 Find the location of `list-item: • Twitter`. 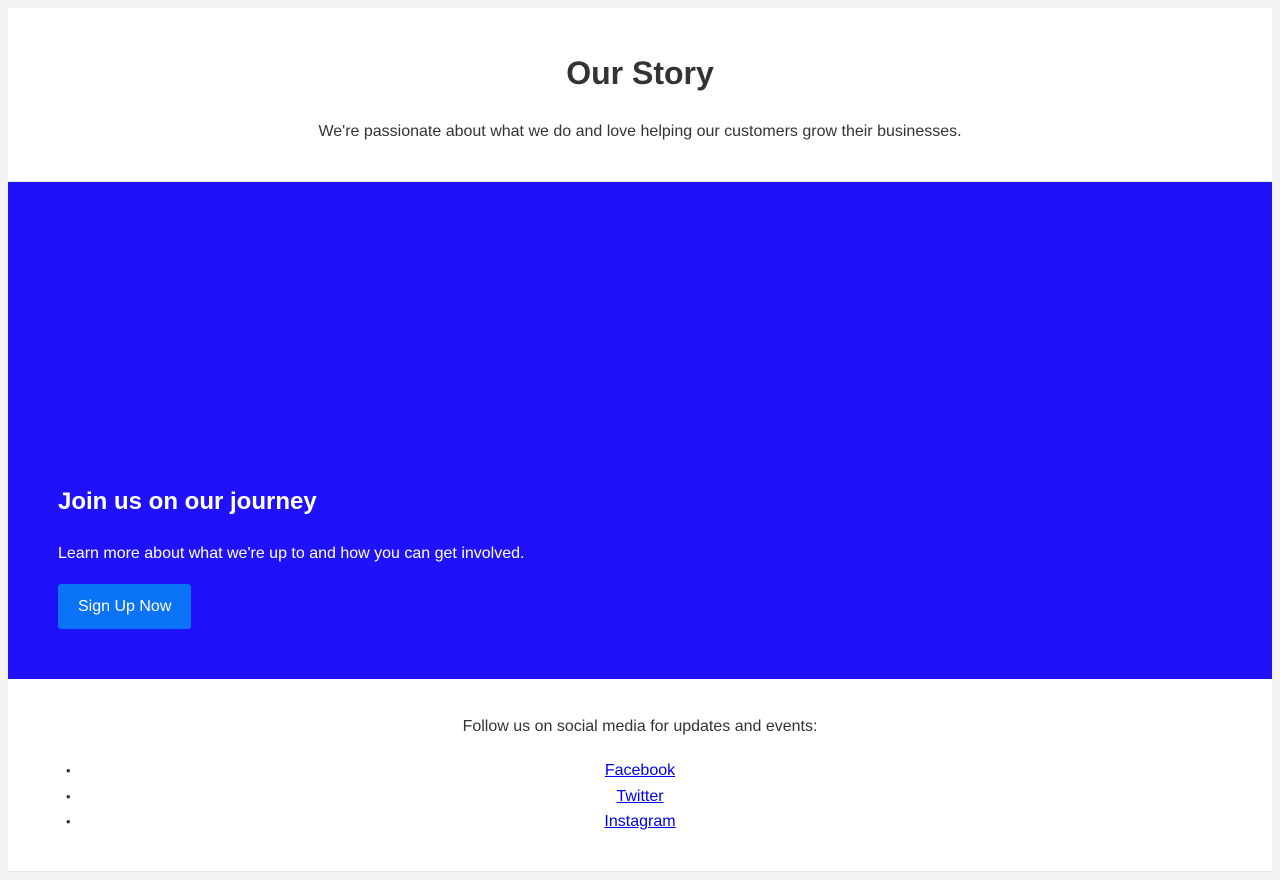

list-item: • Twitter is located at coordinates (640, 797).